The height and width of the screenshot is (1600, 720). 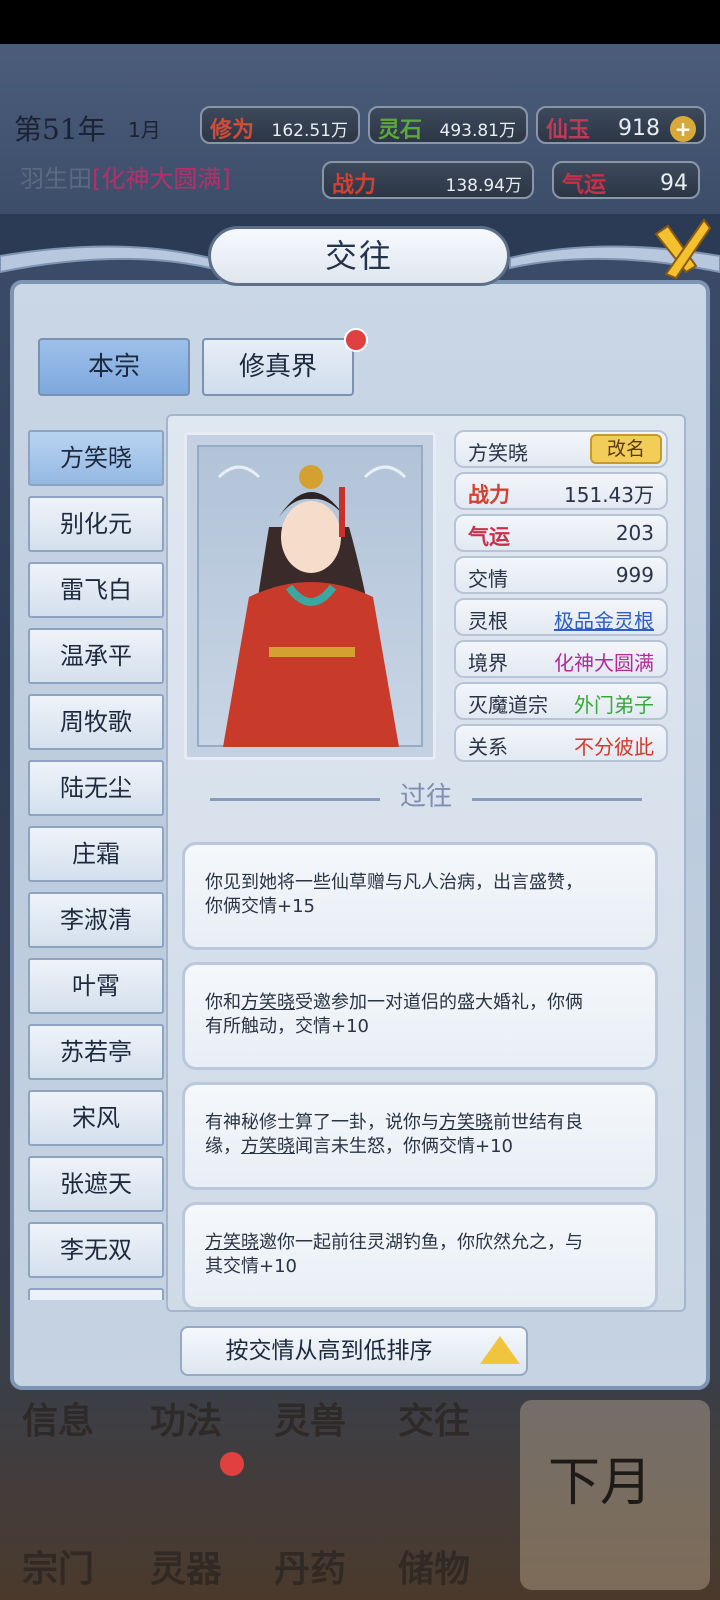 What do you see at coordinates (561, 491) in the screenshot?
I see `stat-combat-power: 战力 151.43万` at bounding box center [561, 491].